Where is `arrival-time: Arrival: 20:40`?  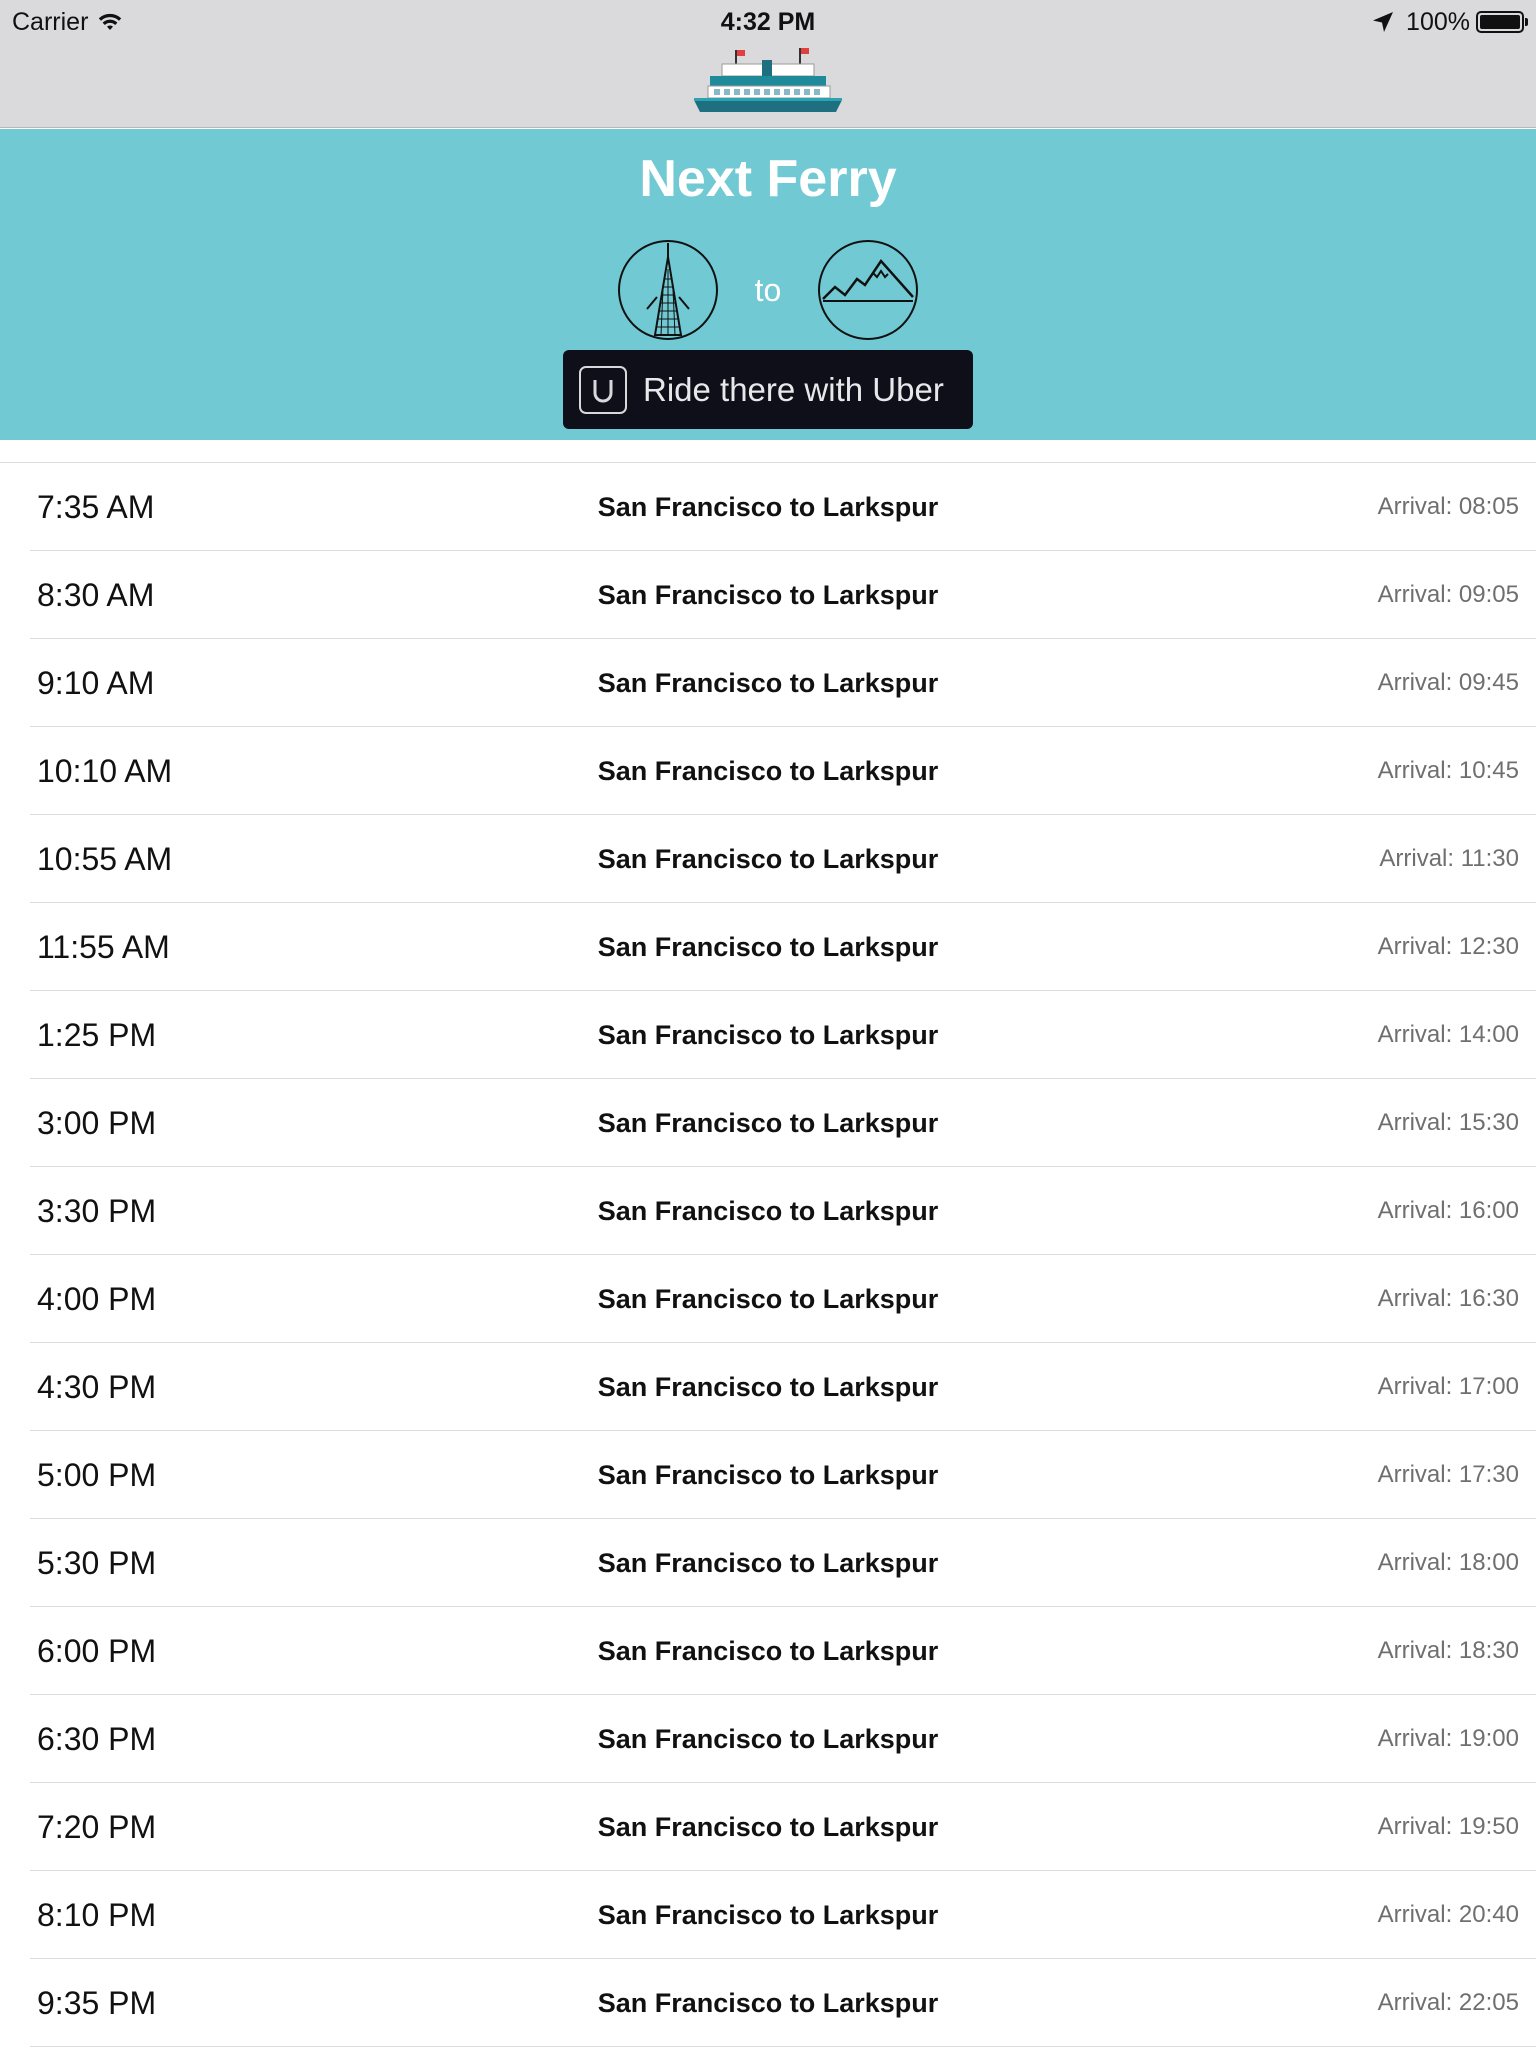
arrival-time: Arrival: 20:40 is located at coordinates (1448, 1914).